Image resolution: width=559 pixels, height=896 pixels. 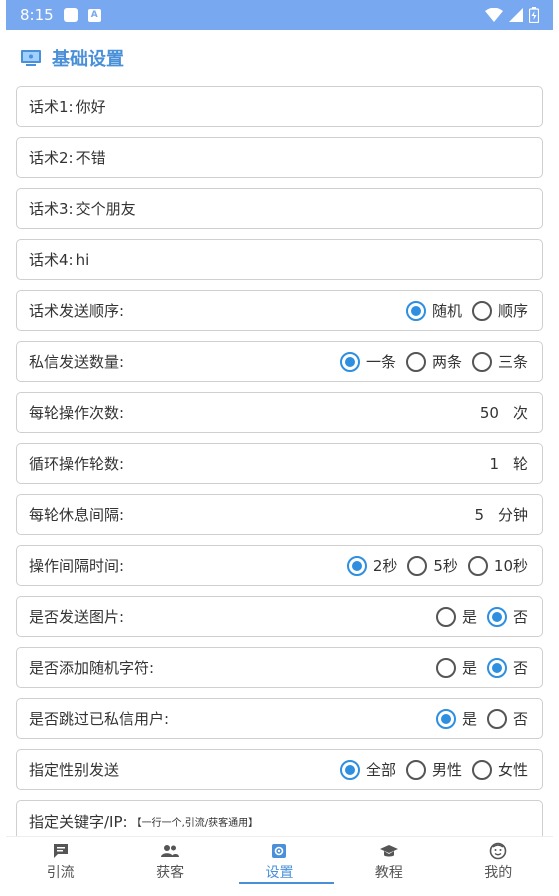 I want to click on skip-dm-users-option-no: 否, so click(x=507, y=718).